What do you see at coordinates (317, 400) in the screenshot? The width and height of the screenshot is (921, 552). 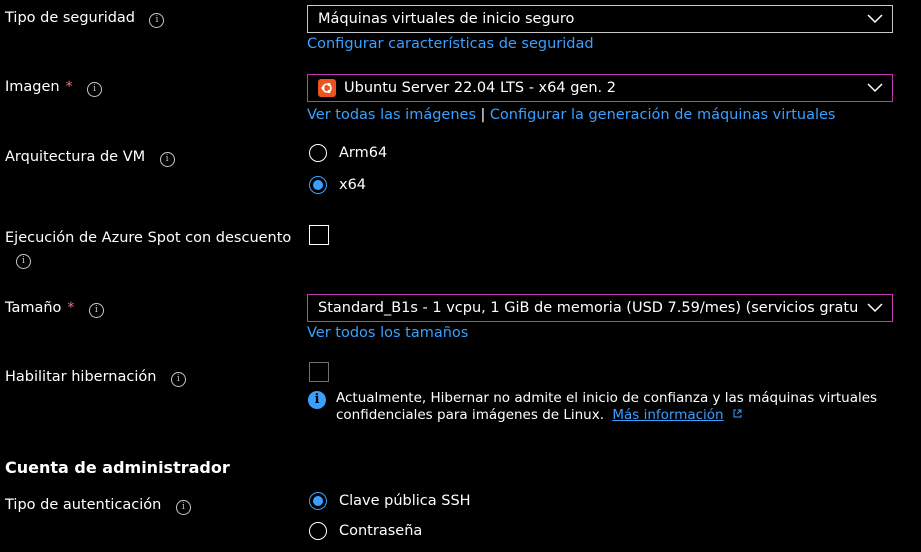 I see `info-filled-icon: i` at bounding box center [317, 400].